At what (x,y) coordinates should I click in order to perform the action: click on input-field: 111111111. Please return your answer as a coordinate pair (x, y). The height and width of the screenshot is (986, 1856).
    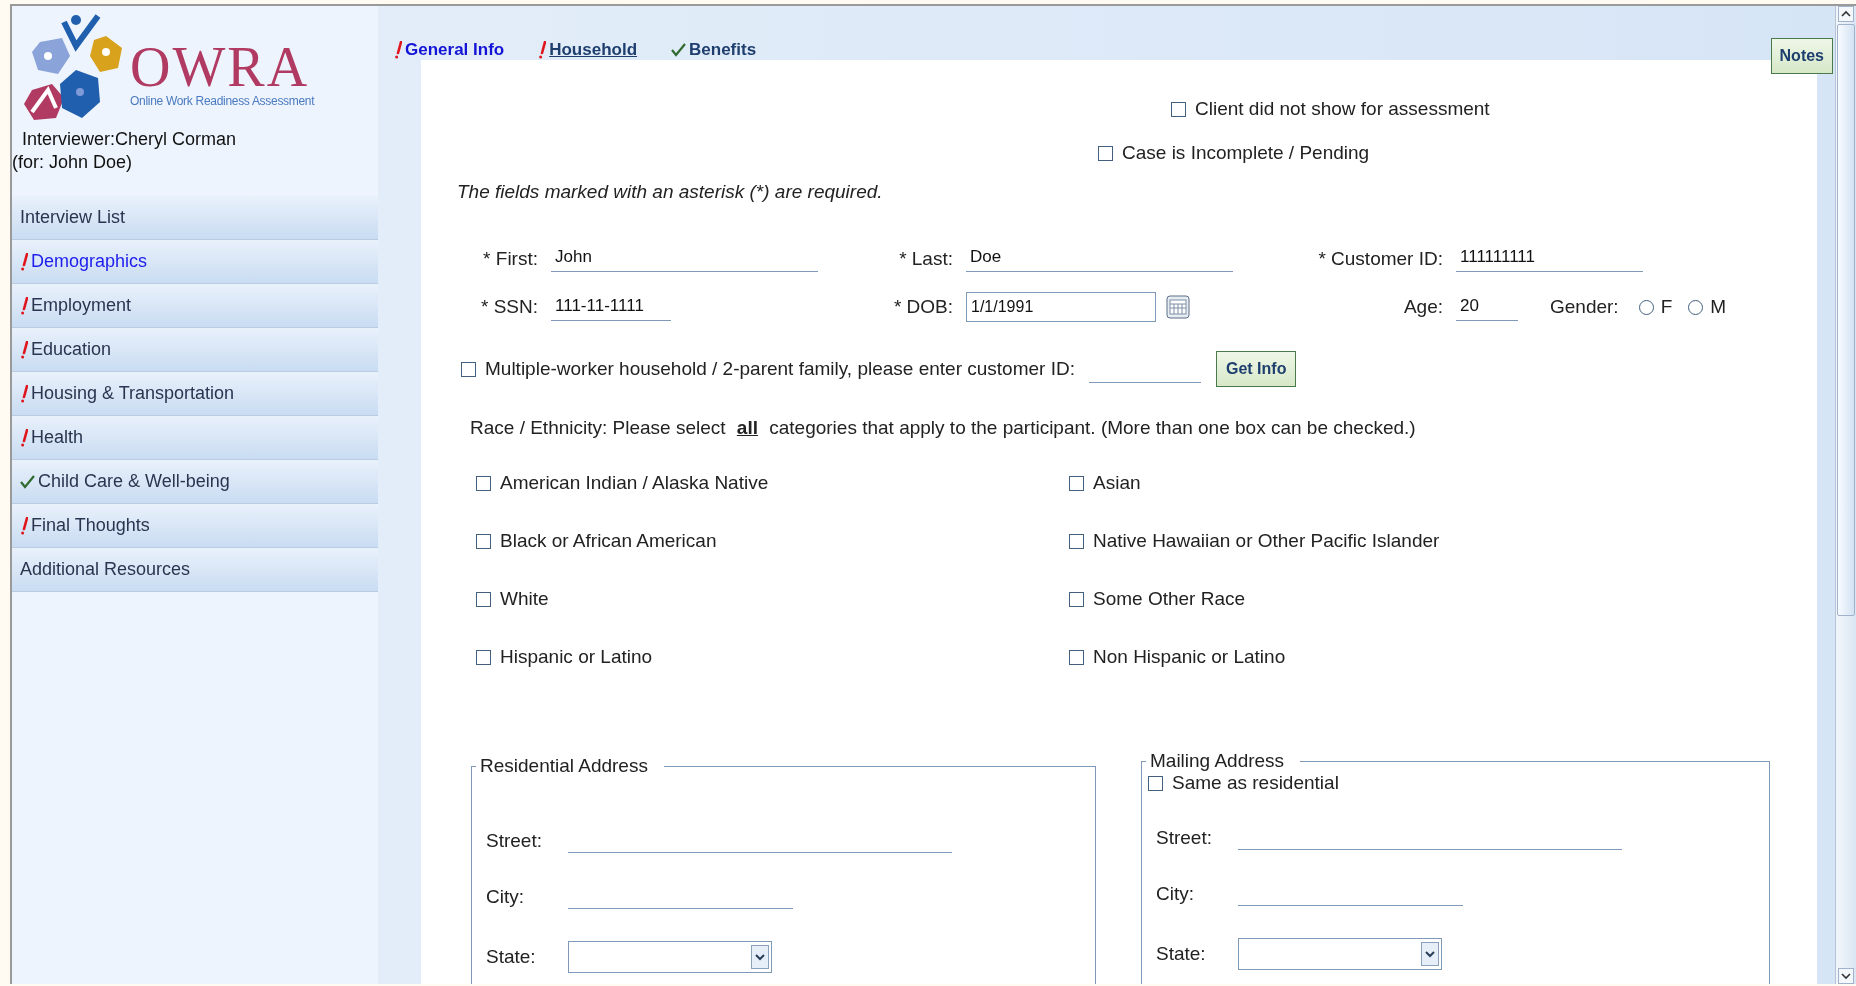
    Looking at the image, I should click on (1549, 258).